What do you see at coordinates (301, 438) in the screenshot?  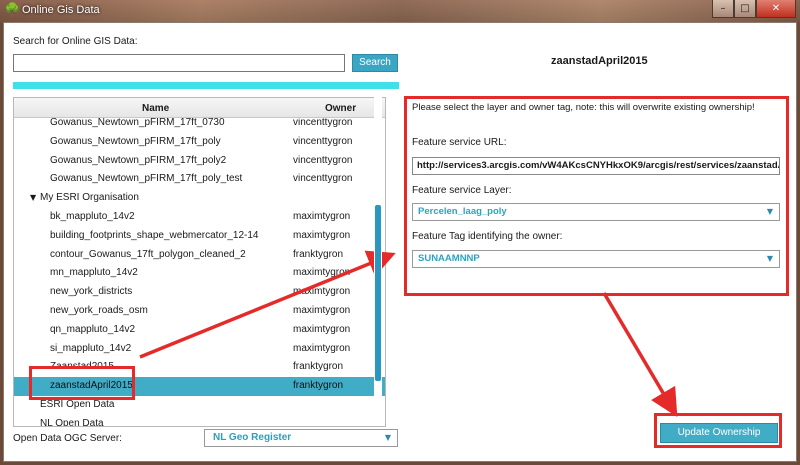 I see `ogc-server-select: NL Geo Register ▼` at bounding box center [301, 438].